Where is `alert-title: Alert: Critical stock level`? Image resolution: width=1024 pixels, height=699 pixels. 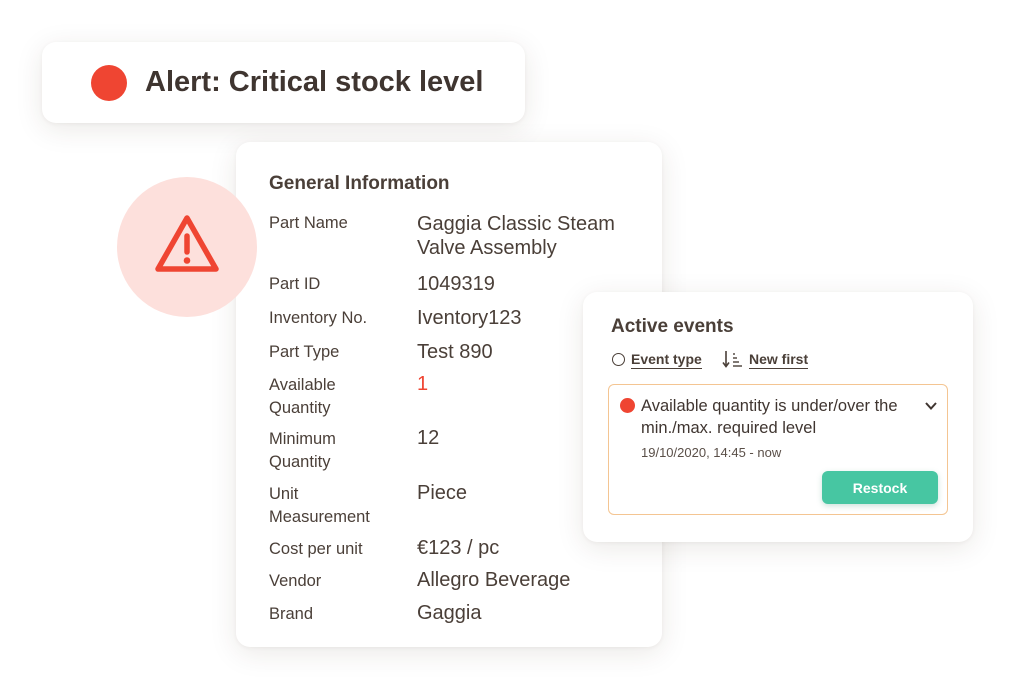 alert-title: Alert: Critical stock level is located at coordinates (314, 82).